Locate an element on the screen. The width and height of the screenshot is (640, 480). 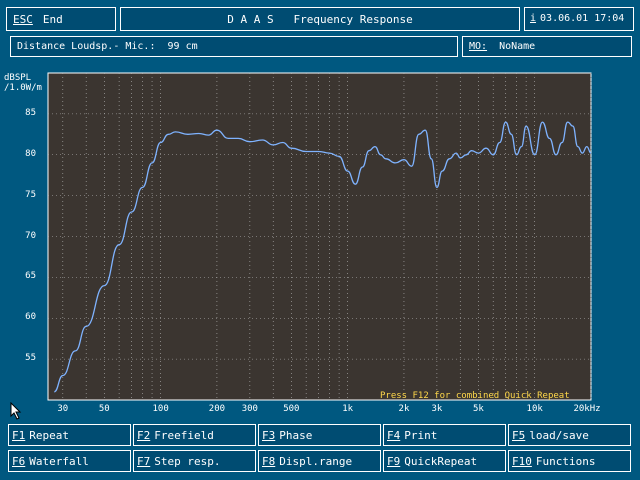
fkey-f5-button: F5 load/save is located at coordinates (569, 435).